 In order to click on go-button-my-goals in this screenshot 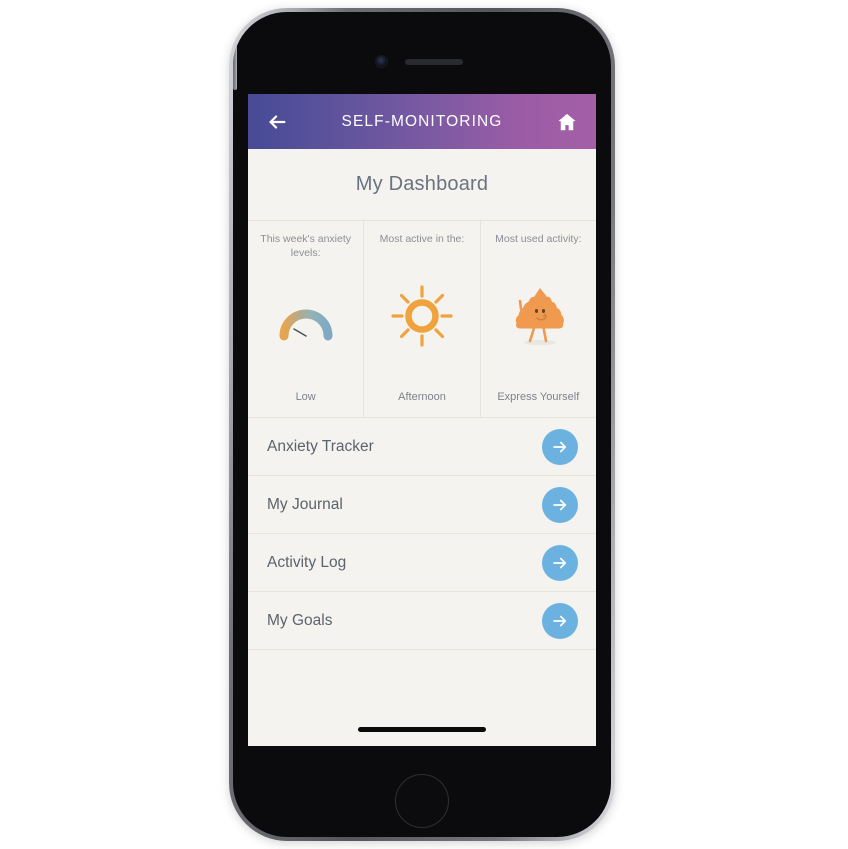, I will do `click(560, 620)`.